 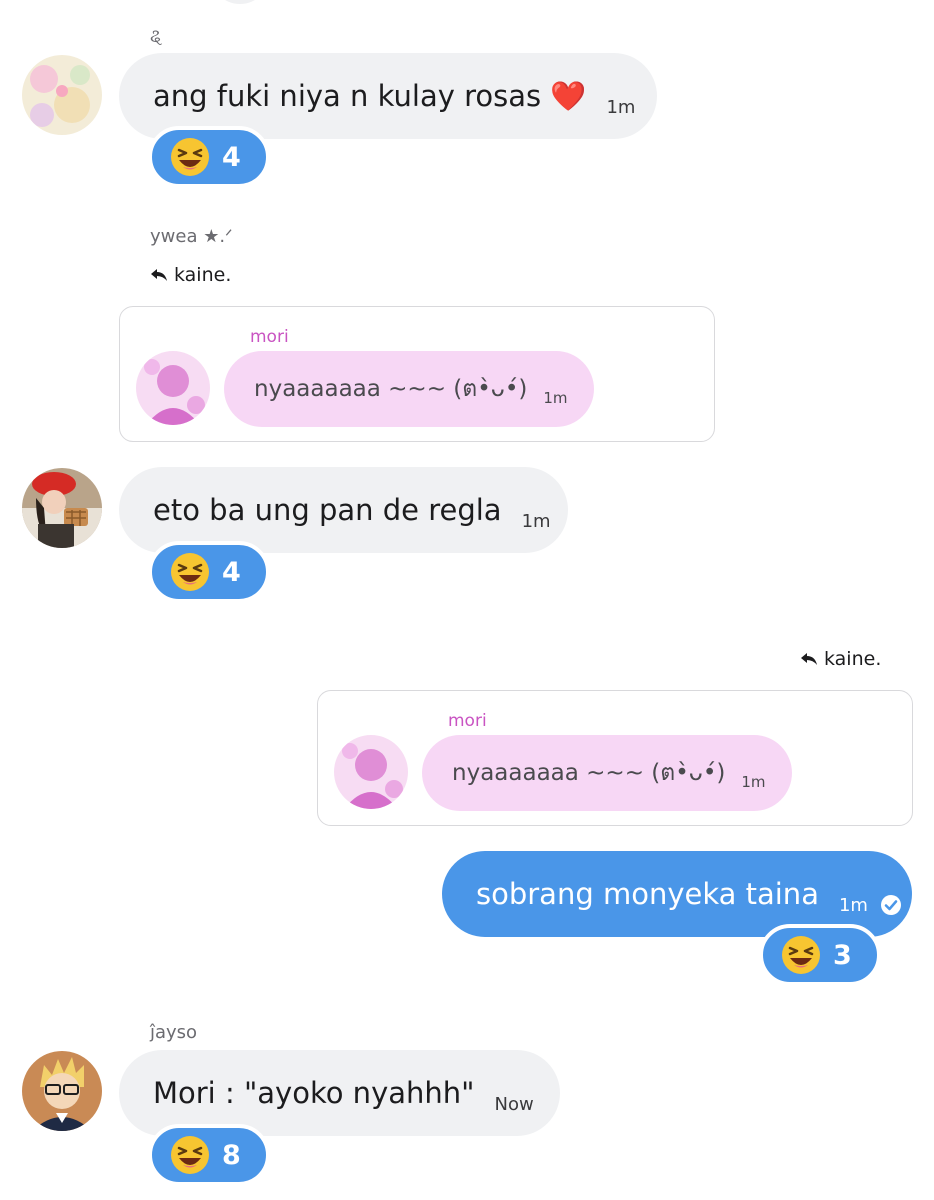 I want to click on sender-name: ୡ, so click(x=156, y=36).